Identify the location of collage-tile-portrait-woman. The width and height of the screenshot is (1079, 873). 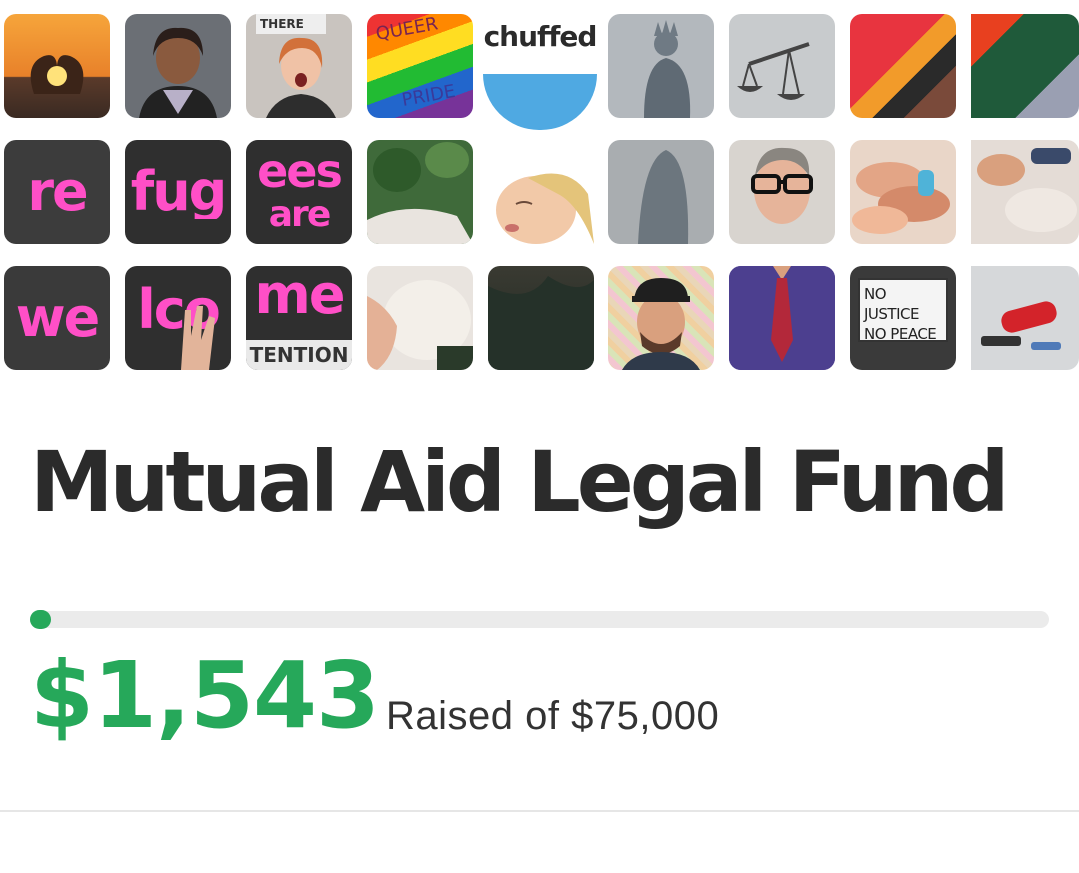
(178, 66).